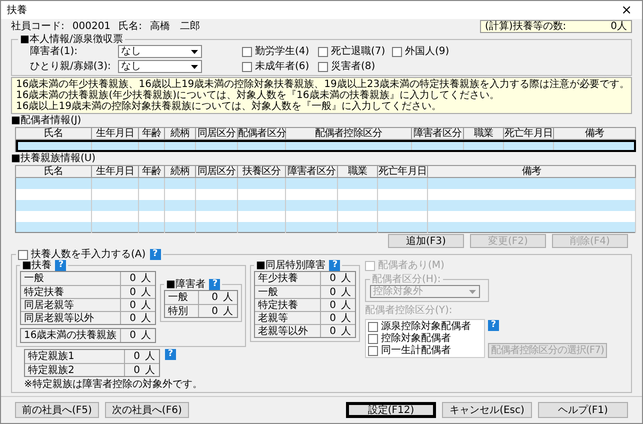 This screenshot has width=643, height=424. I want to click on checkbox-label: 勤労学生(4), so click(282, 51).